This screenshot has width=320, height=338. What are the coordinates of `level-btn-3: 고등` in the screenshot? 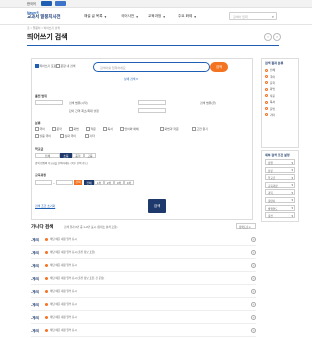 It's located at (90, 155).